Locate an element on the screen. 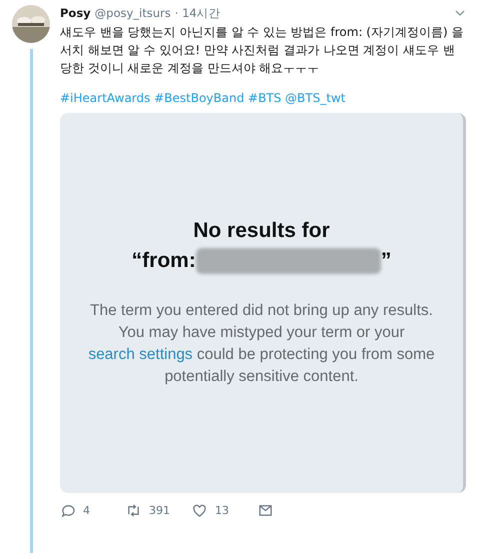 The height and width of the screenshot is (559, 480). retweet-button: 391 is located at coordinates (159, 510).